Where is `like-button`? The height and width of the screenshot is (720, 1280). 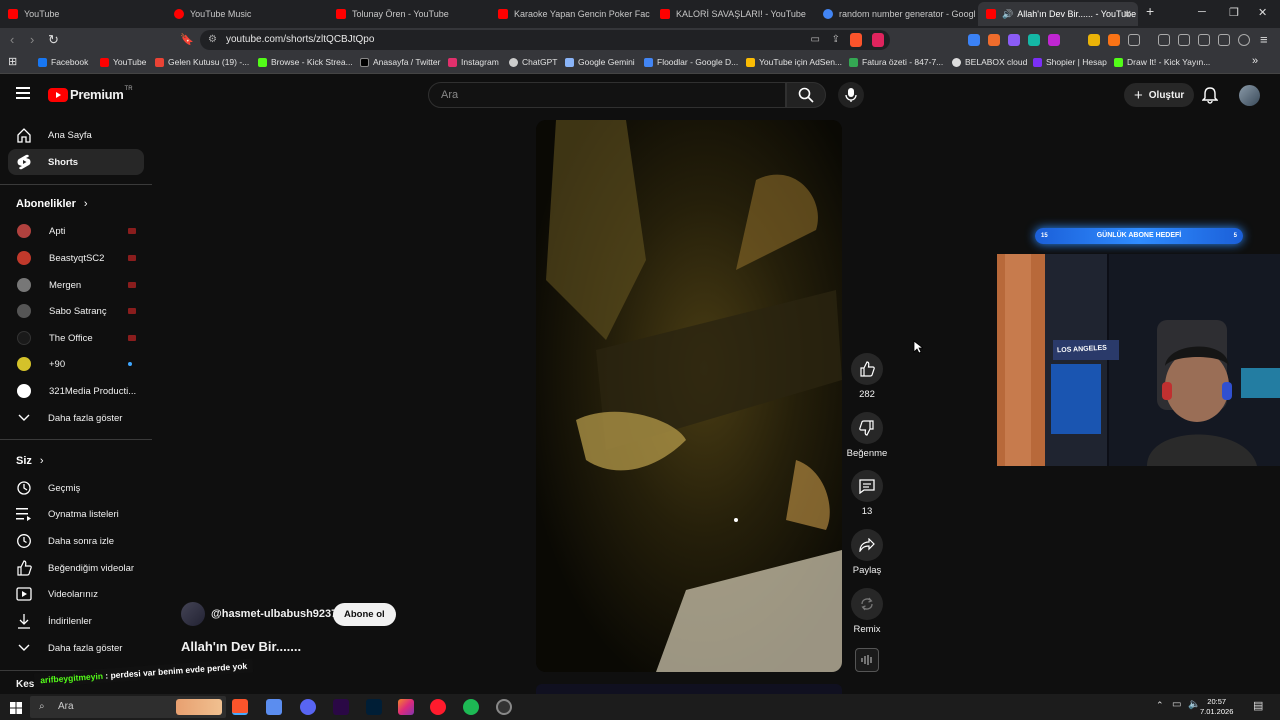 like-button is located at coordinates (867, 369).